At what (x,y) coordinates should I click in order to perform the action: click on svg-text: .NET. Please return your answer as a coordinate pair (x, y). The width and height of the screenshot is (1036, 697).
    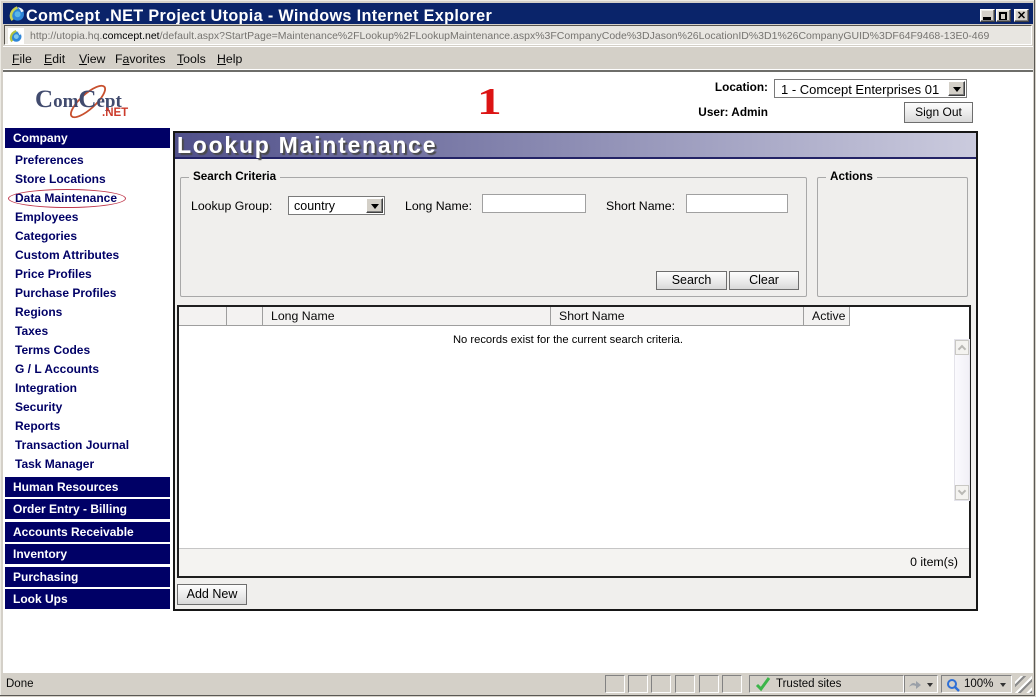
    Looking at the image, I should click on (115, 113).